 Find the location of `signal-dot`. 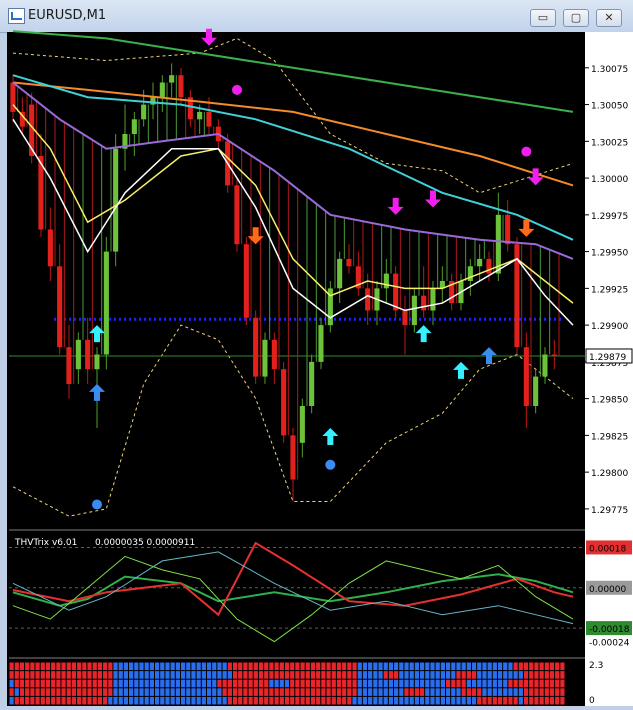

signal-dot is located at coordinates (237, 89).